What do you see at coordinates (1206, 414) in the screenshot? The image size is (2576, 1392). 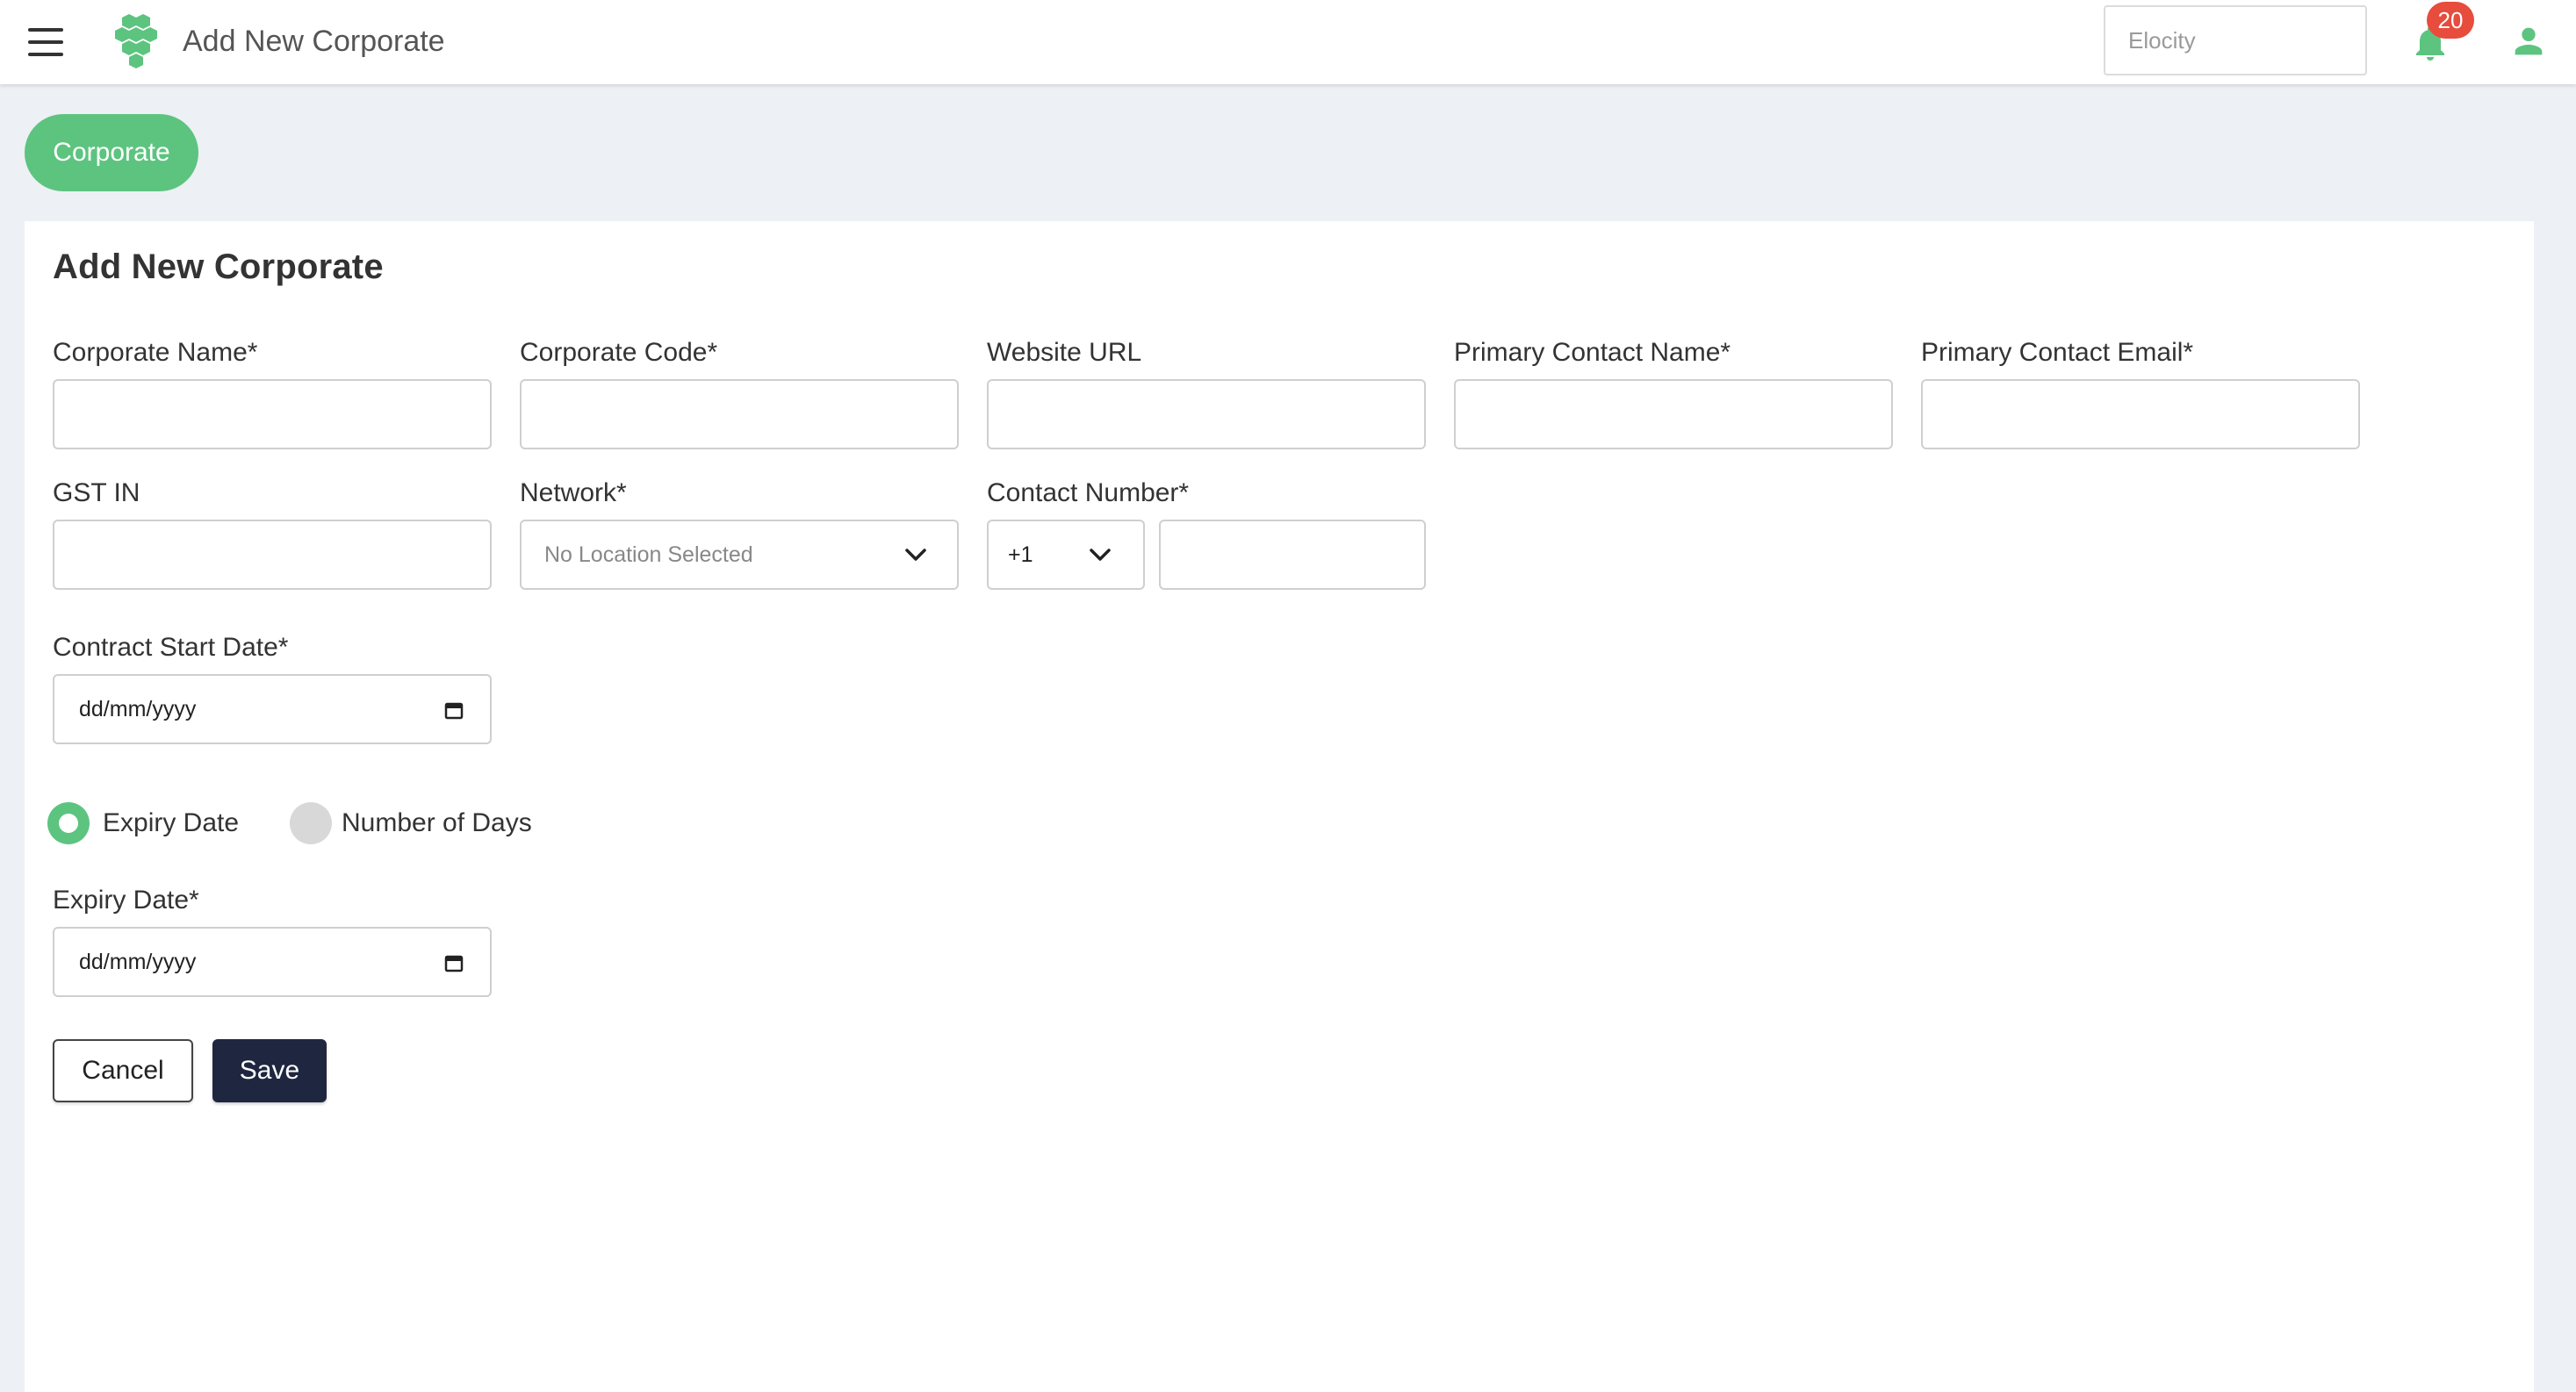 I see `website-url-input` at bounding box center [1206, 414].